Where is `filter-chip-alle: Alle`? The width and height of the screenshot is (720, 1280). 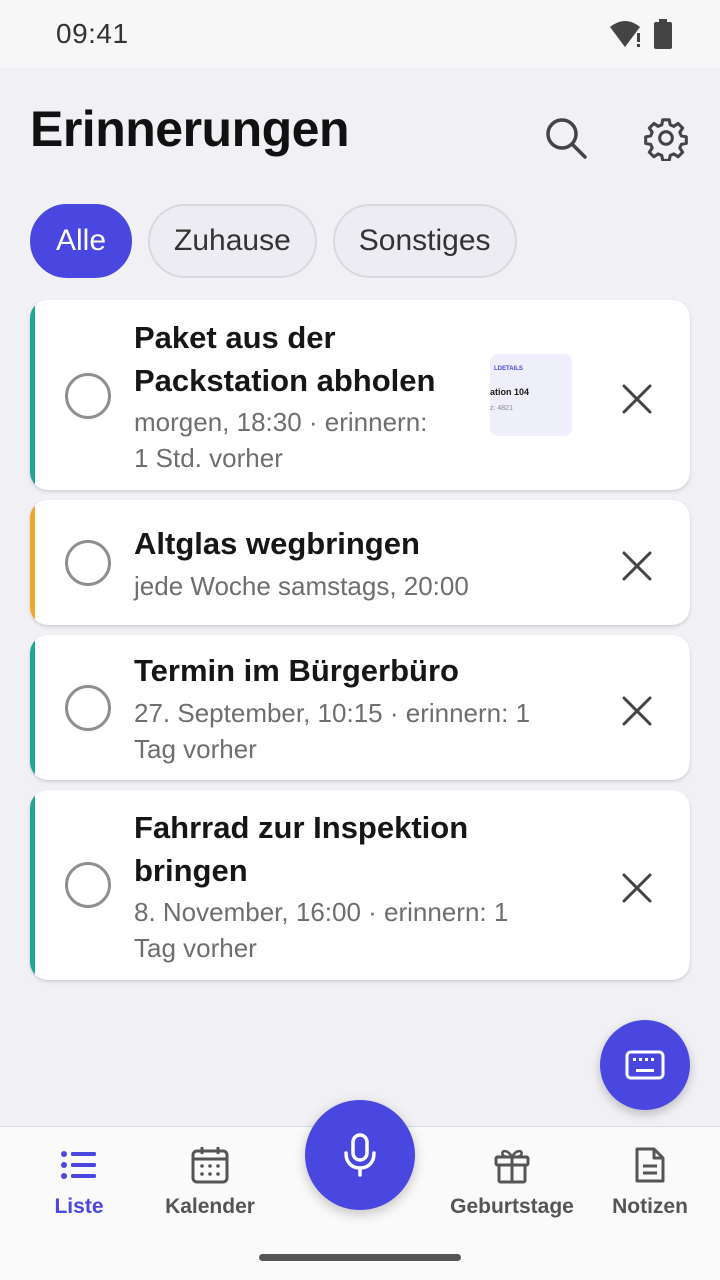
filter-chip-alle: Alle is located at coordinates (81, 241).